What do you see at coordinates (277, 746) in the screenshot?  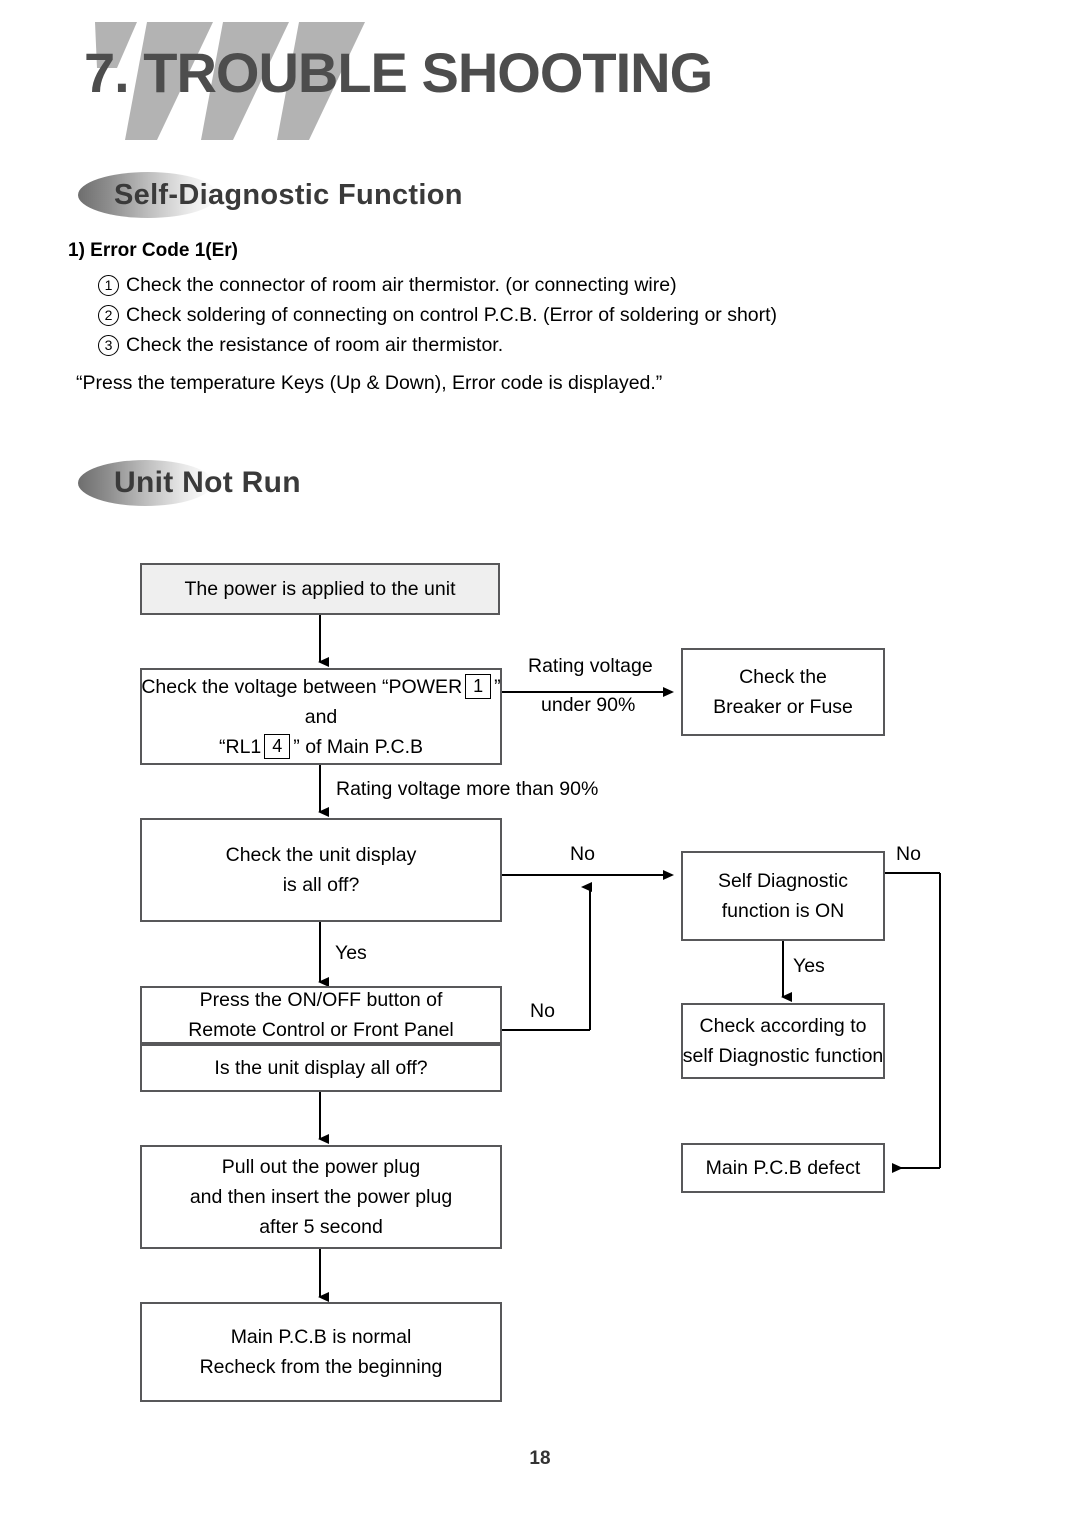 I see `boxed-number-rl1: 4` at bounding box center [277, 746].